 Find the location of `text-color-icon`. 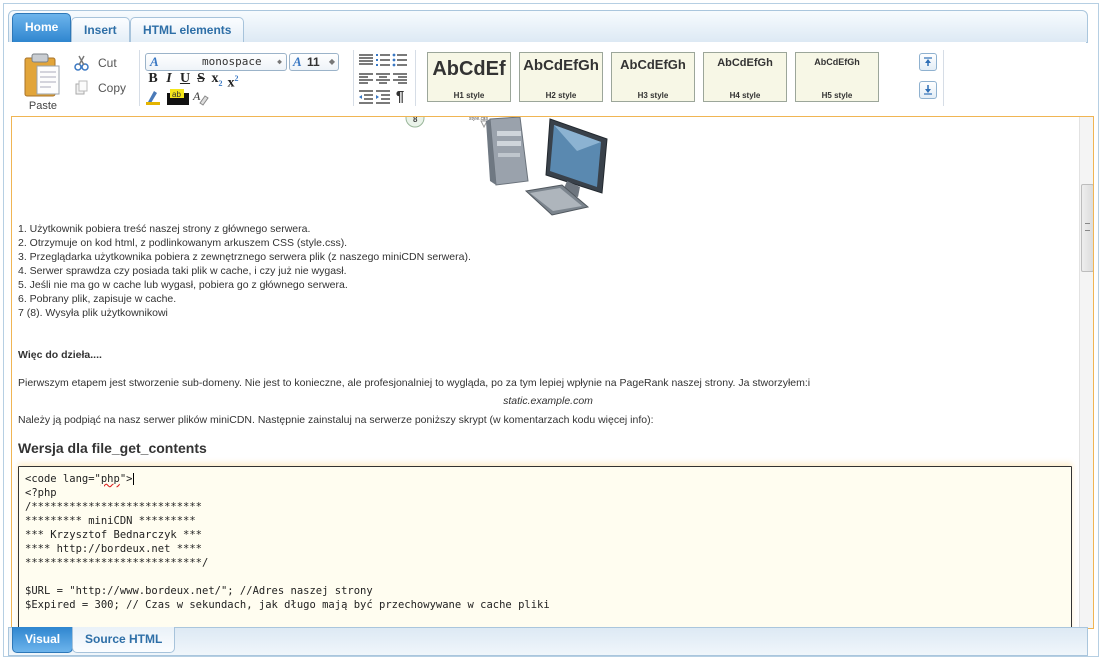

text-color-icon is located at coordinates (154, 97).